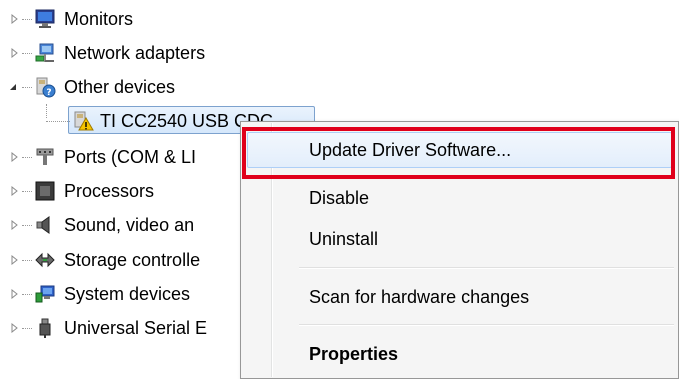 The width and height of the screenshot is (679, 379). What do you see at coordinates (419, 297) in the screenshot?
I see `menu-item-label: Scan for hardware changes` at bounding box center [419, 297].